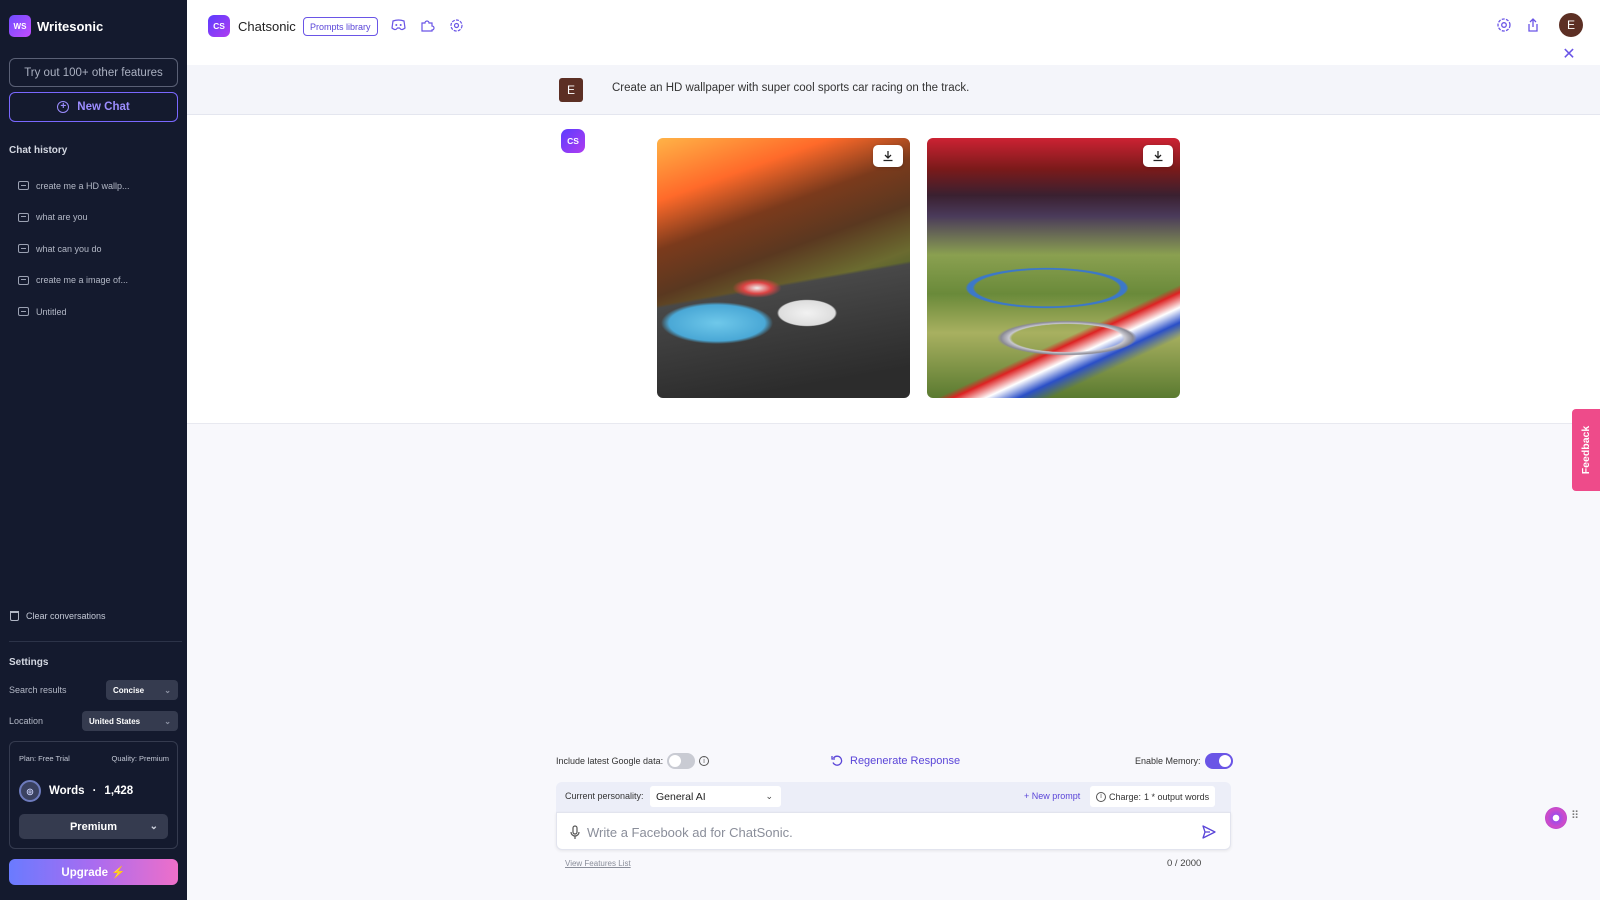 This screenshot has width=1600, height=900. I want to click on words-label: Words, so click(67, 791).